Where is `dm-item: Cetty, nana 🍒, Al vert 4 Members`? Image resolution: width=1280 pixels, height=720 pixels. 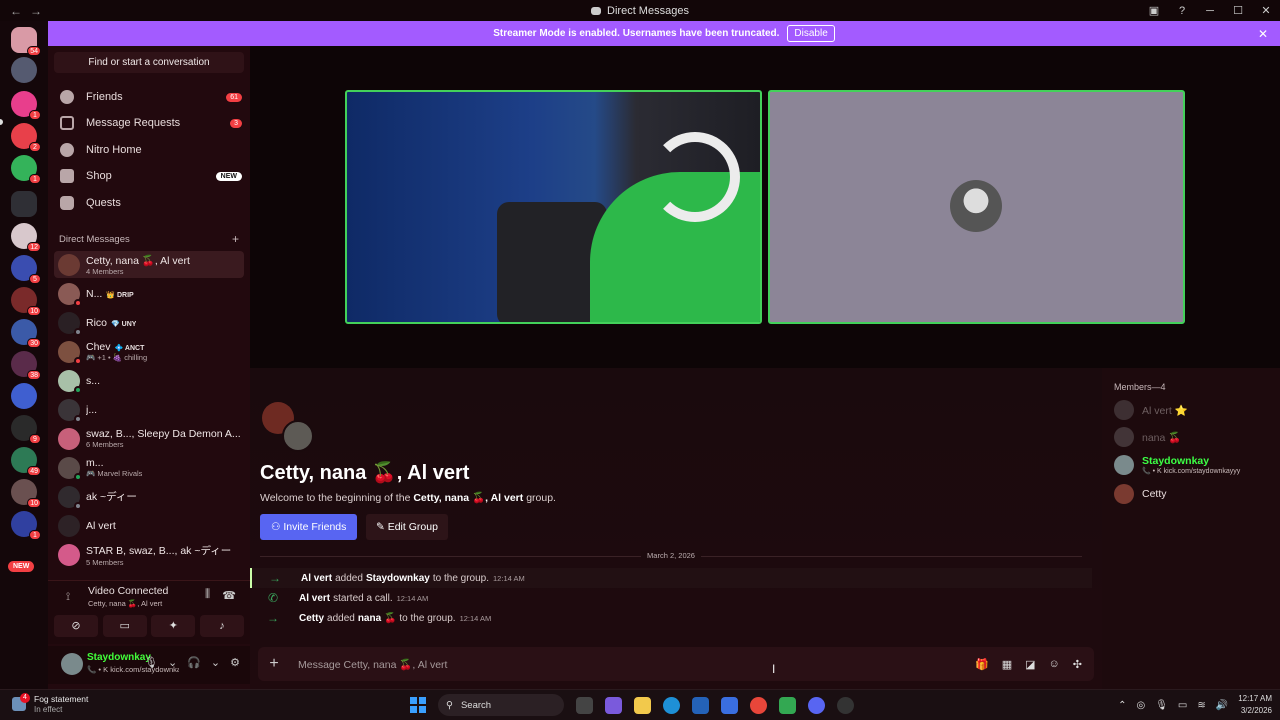
dm-item: Cetty, nana 🍒, Al vert 4 Members is located at coordinates (149, 264).